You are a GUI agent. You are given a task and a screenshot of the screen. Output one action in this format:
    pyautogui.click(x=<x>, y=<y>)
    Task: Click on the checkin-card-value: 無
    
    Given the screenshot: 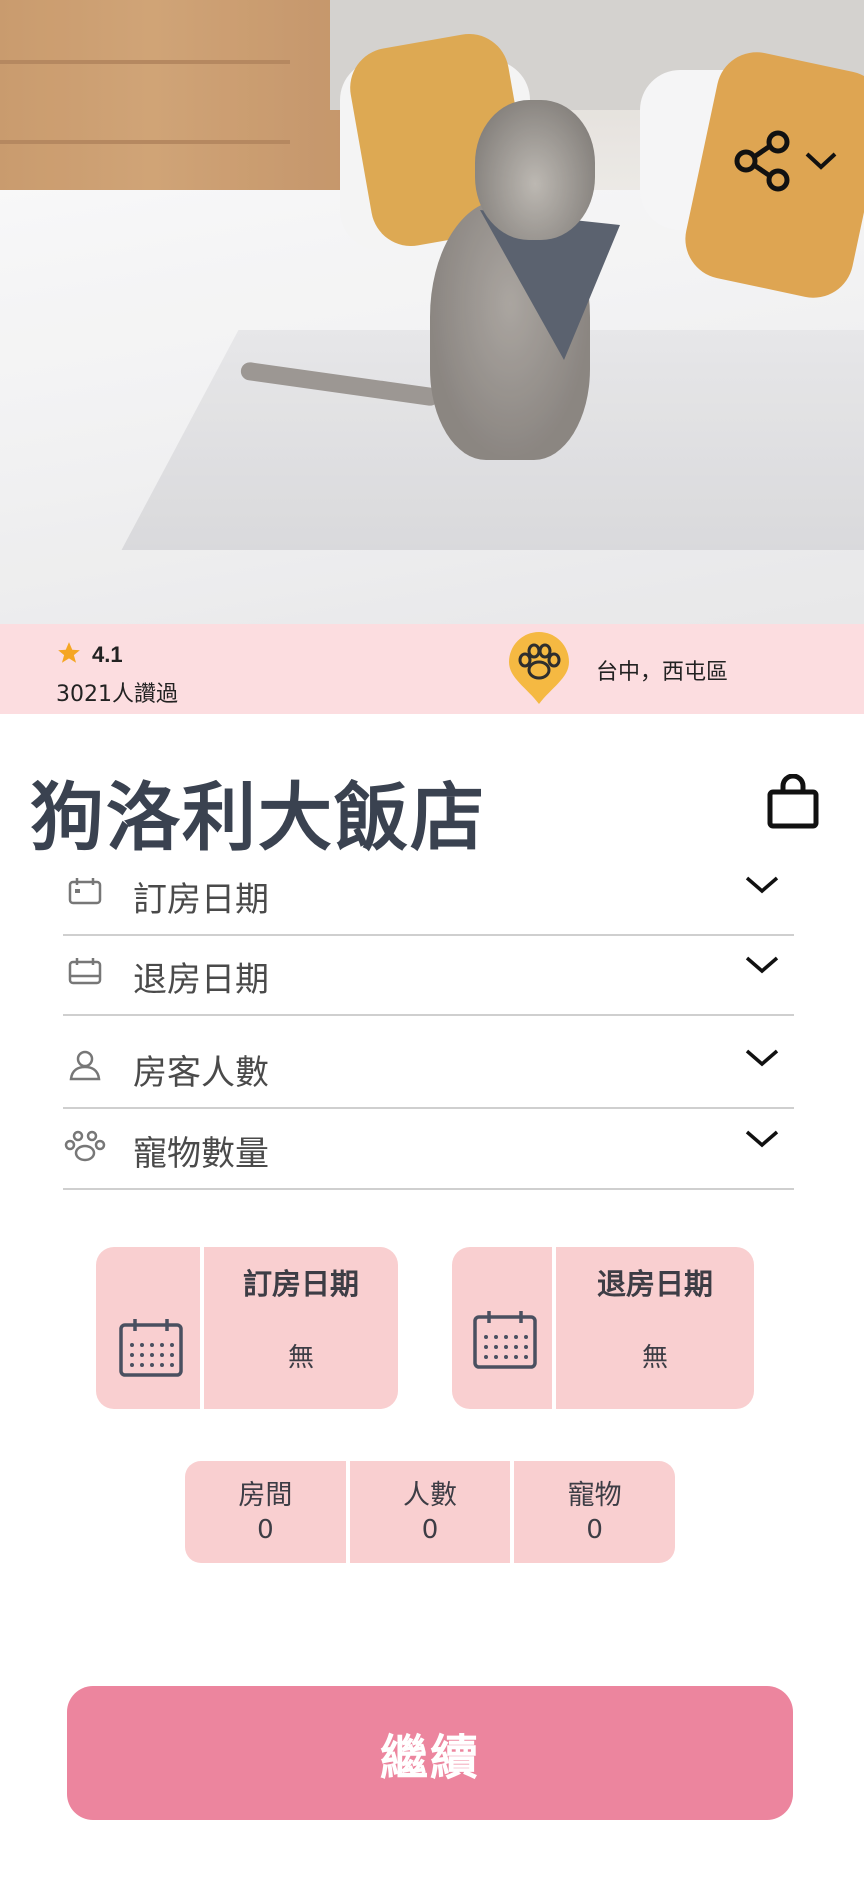 What is the action you would take?
    pyautogui.click(x=300, y=1358)
    